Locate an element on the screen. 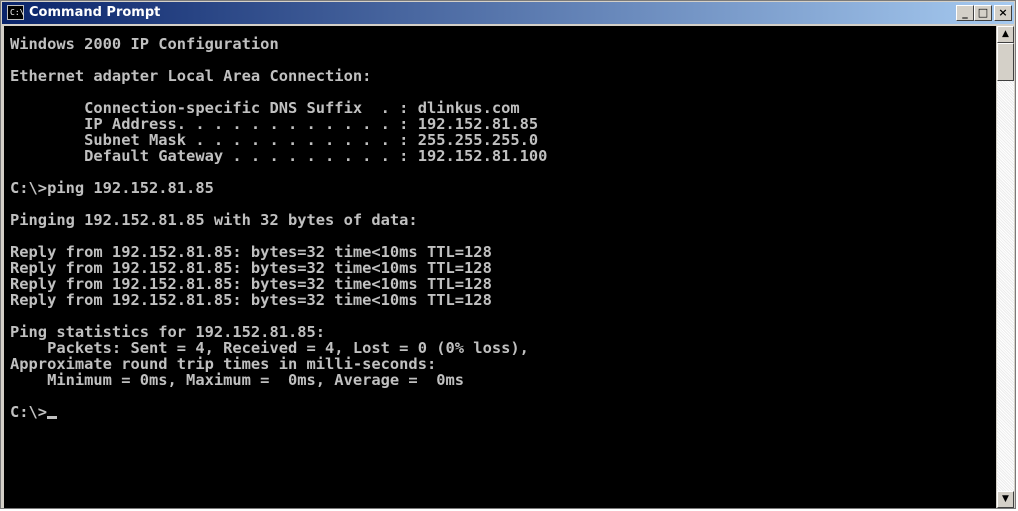  minimize-button: _ is located at coordinates (965, 13).